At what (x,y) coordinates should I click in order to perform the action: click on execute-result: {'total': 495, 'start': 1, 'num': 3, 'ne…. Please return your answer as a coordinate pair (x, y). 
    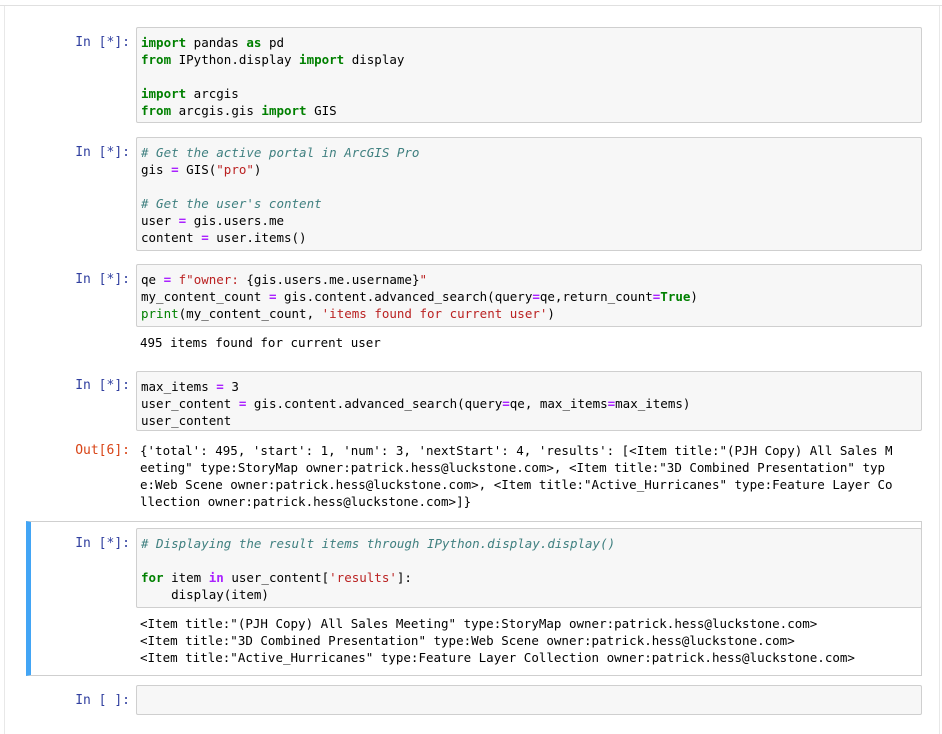
    Looking at the image, I should click on (516, 476).